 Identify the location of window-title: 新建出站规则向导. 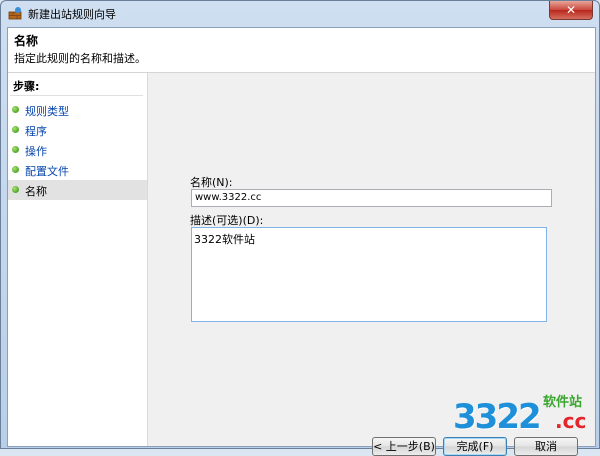
(72, 14).